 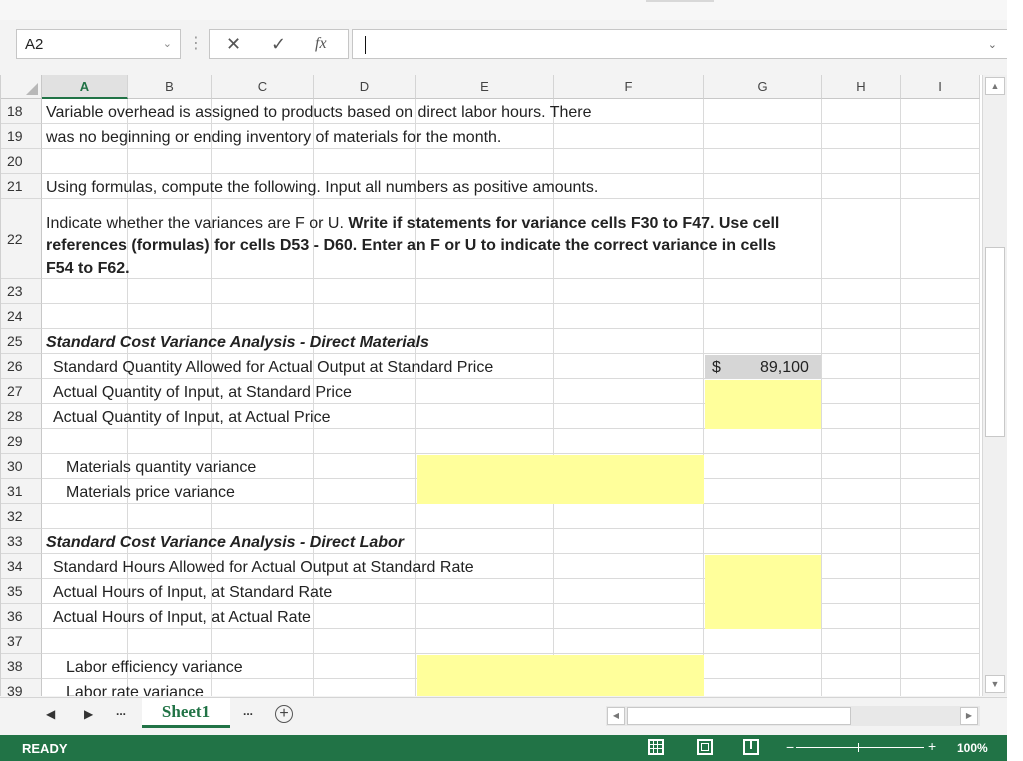 I want to click on select-all-corner, so click(x=21, y=87).